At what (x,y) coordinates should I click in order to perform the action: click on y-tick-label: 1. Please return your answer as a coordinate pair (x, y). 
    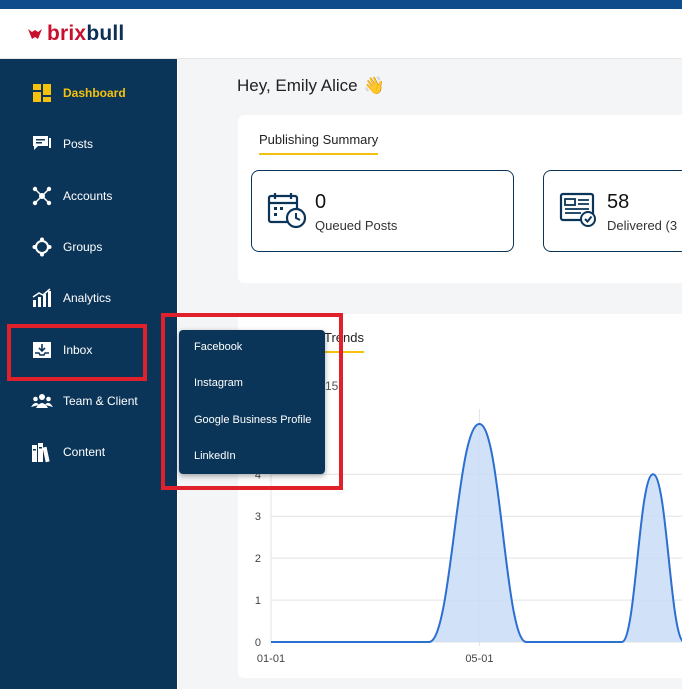
    Looking at the image, I should click on (258, 601).